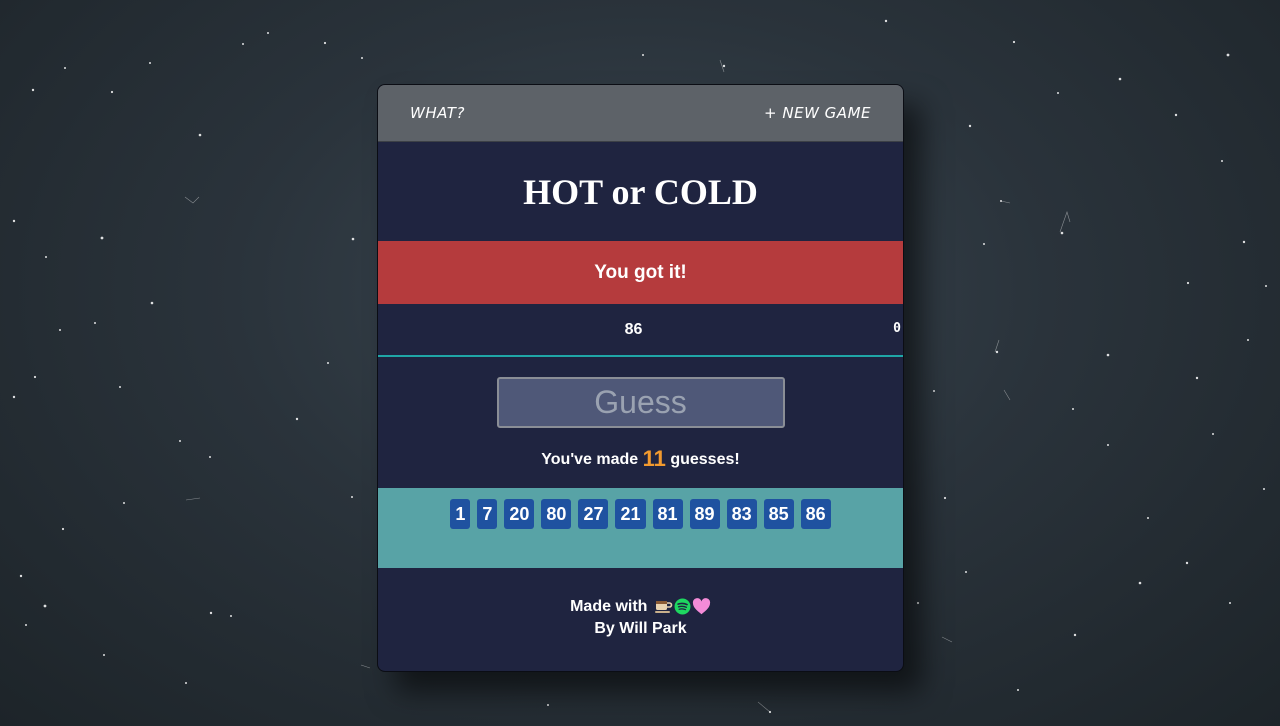 This screenshot has height=726, width=1280. Describe the element at coordinates (640, 402) in the screenshot. I see `guess-input` at that location.